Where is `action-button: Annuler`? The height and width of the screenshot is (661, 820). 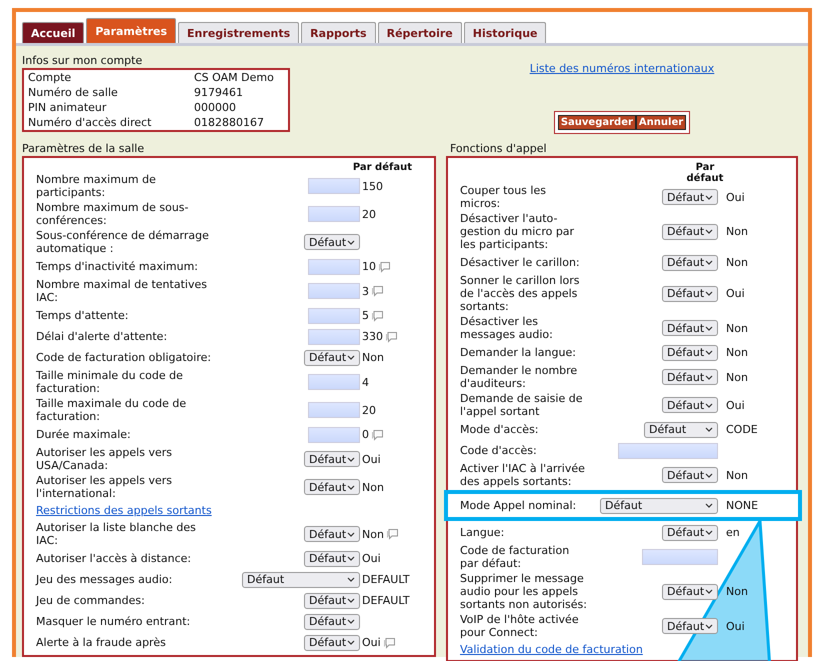 action-button: Annuler is located at coordinates (661, 122).